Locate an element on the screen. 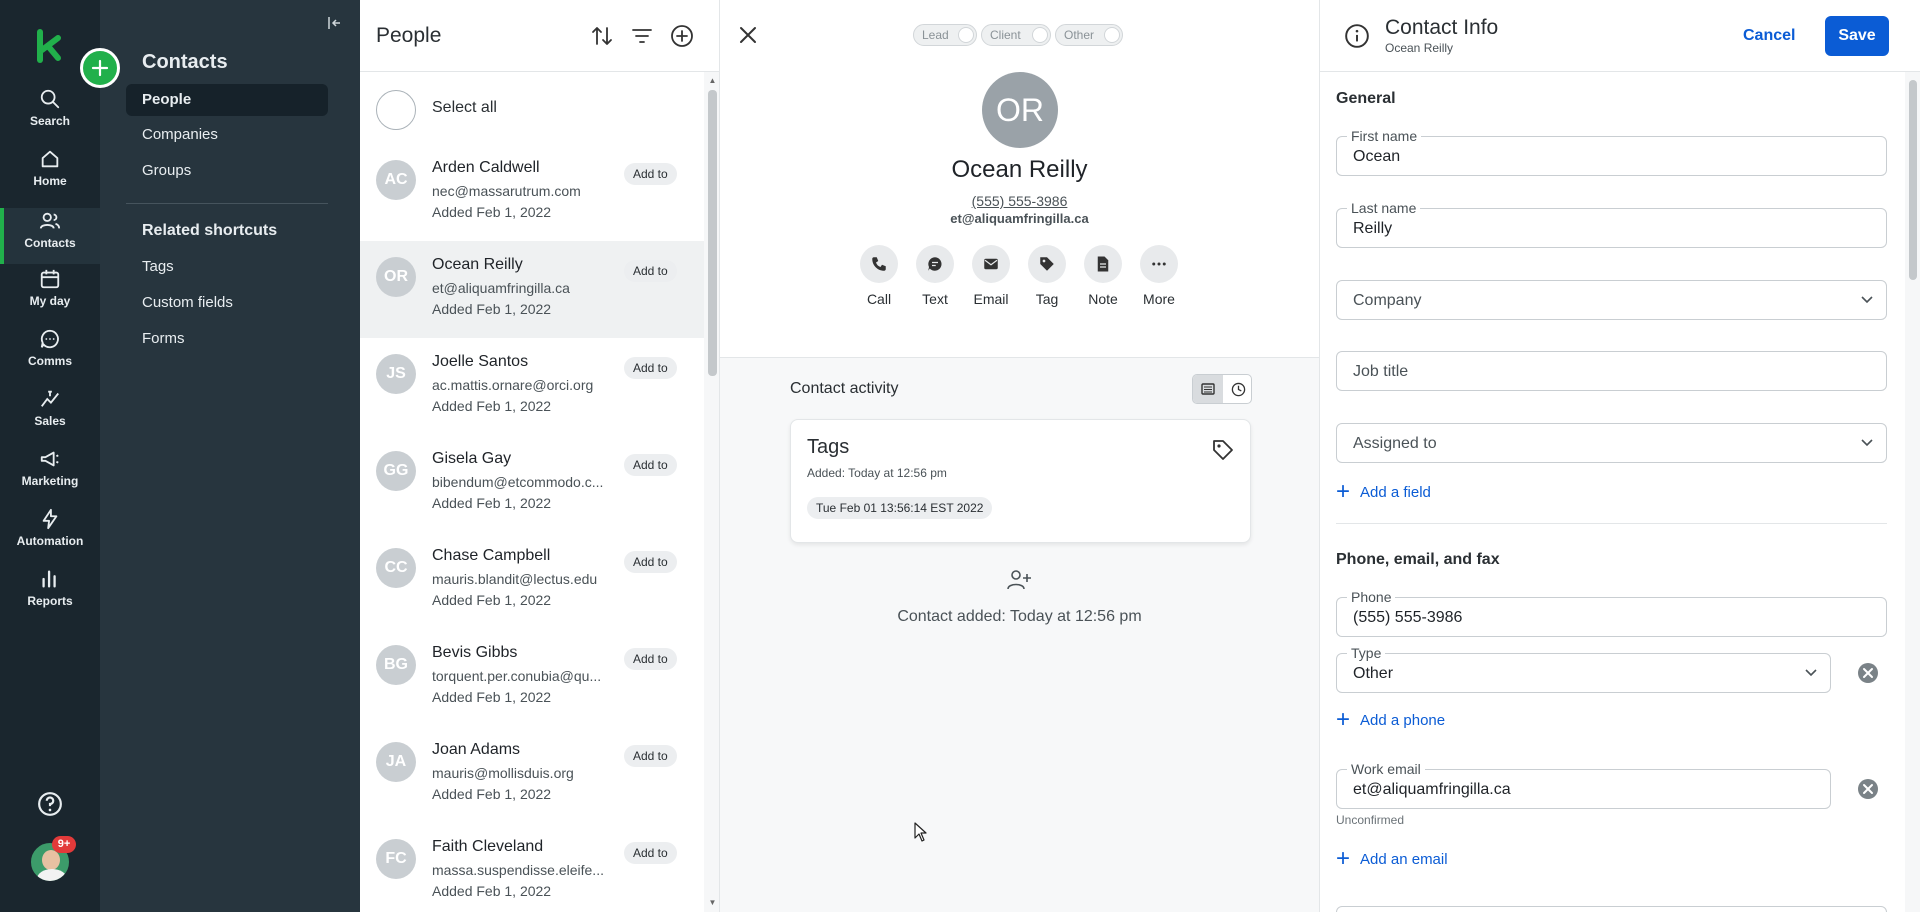  scroll-down-icon: ▼ is located at coordinates (712, 902).